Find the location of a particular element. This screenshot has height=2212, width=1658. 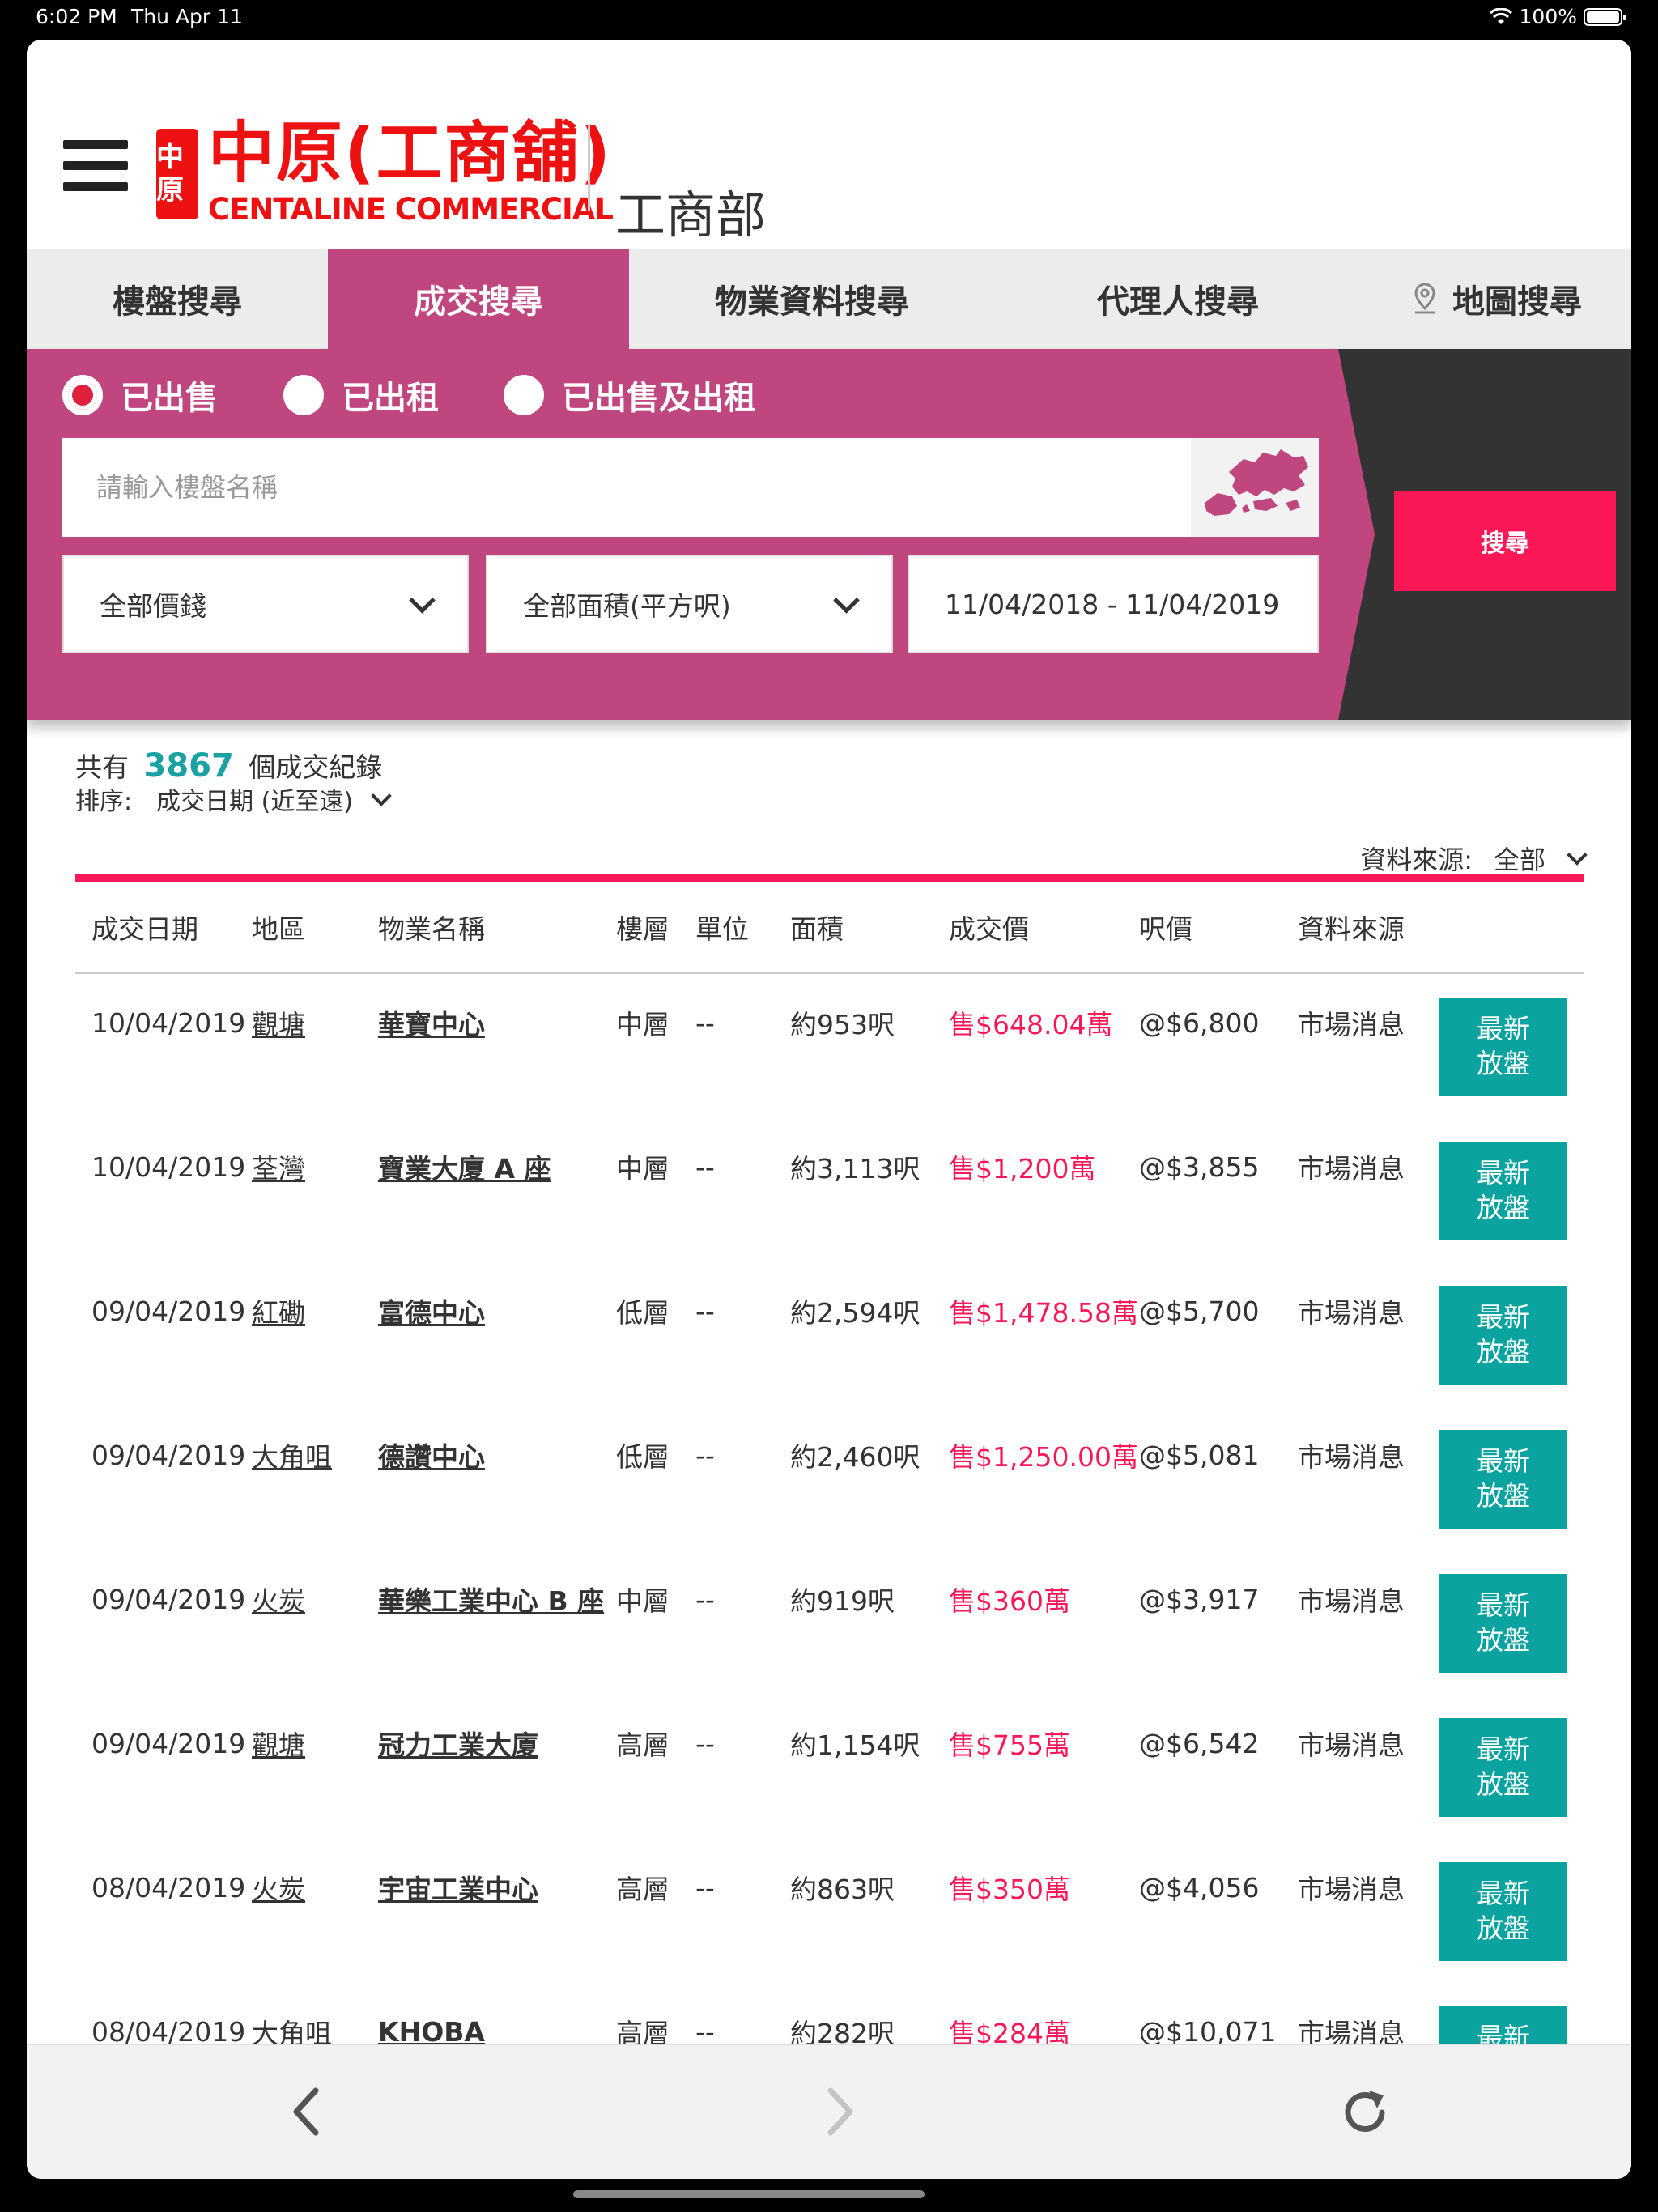

row-price: 售$648.04萬 is located at coordinates (1031, 1025).